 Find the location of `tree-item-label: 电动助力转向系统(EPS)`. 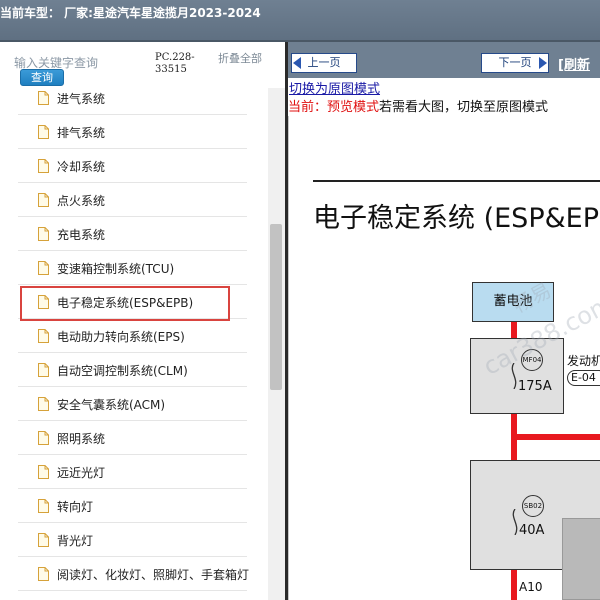

tree-item-label: 电动助力转向系统(EPS) is located at coordinates (121, 337).